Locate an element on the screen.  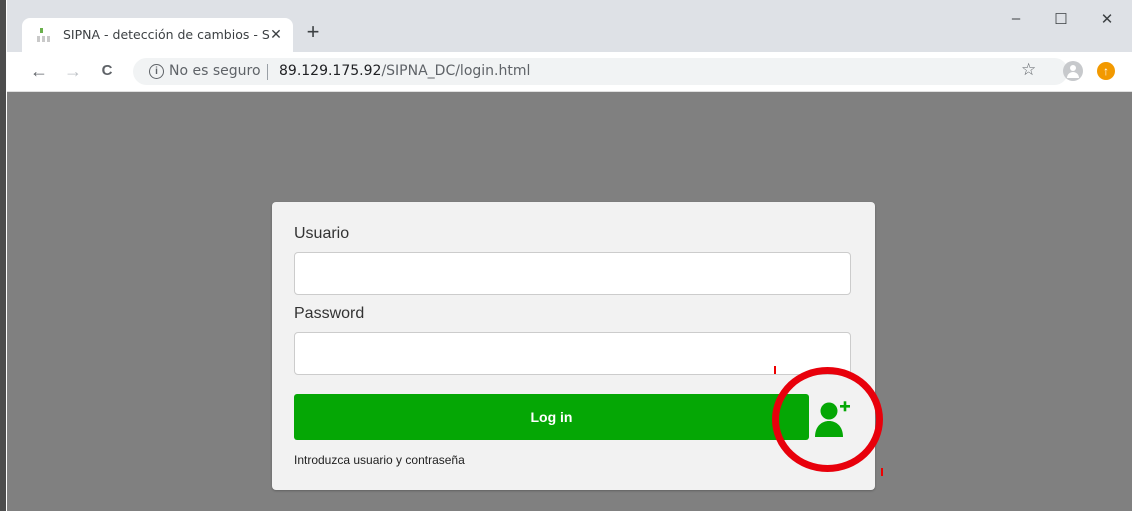
url-host: 89.129.175.92 is located at coordinates (330, 71).